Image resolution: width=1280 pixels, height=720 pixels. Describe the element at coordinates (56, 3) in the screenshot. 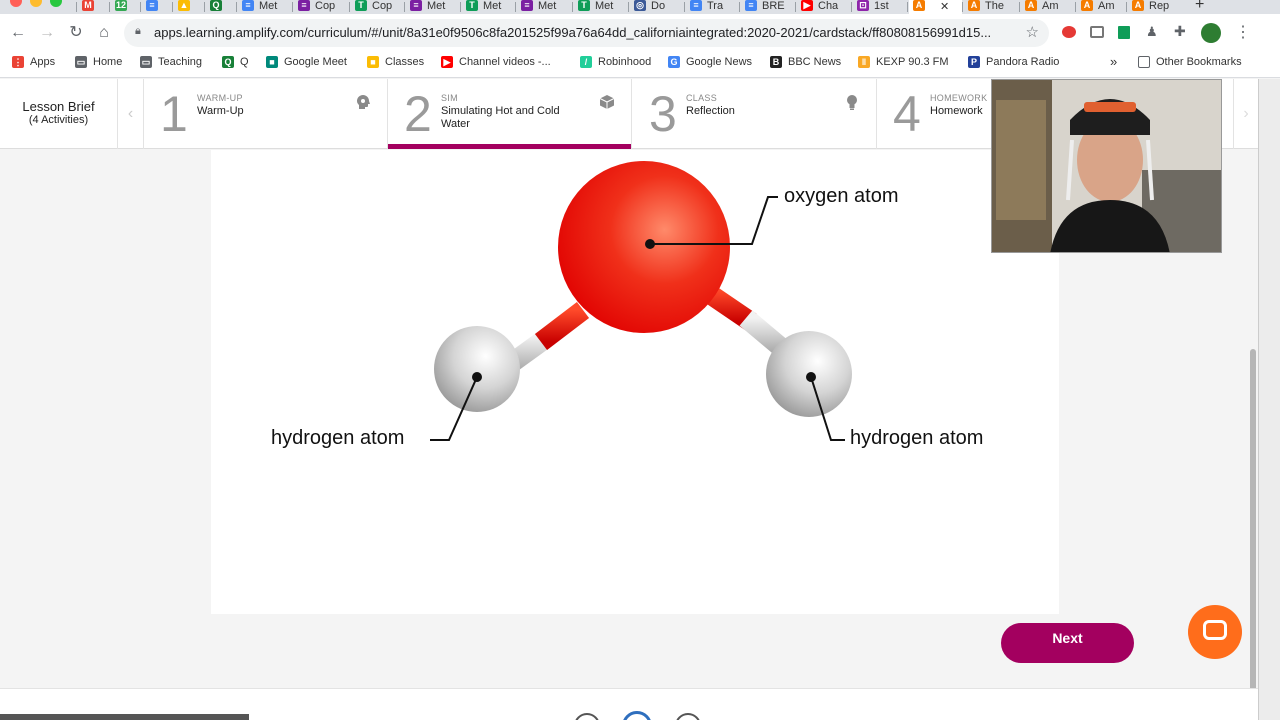

I see `maximize-window-dot` at that location.